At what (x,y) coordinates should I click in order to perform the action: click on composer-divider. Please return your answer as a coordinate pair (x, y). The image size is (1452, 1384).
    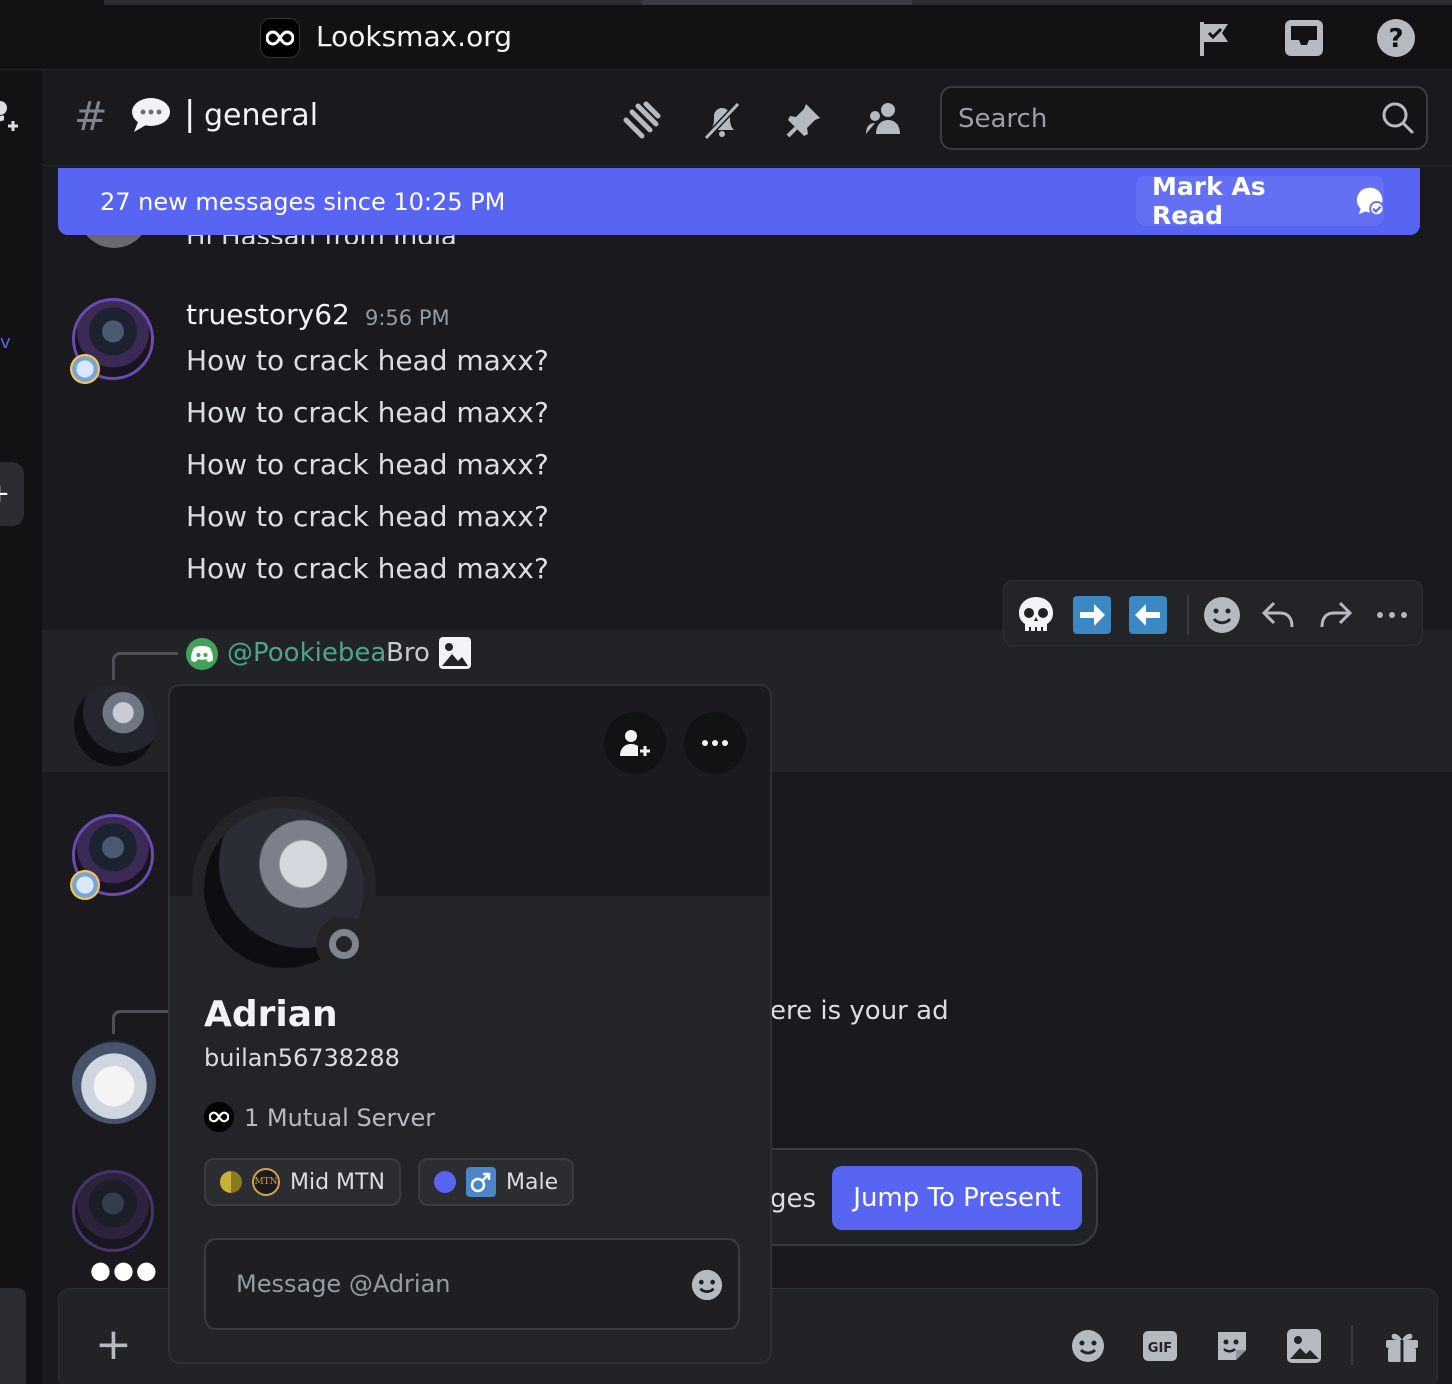
    Looking at the image, I should click on (1352, 1345).